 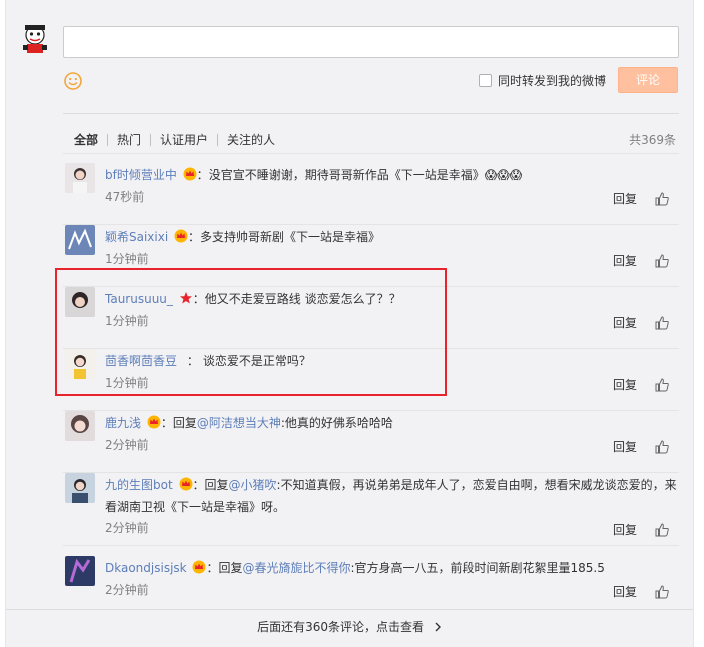 I want to click on reply-mention-link: @小猪吹, so click(x=253, y=485).